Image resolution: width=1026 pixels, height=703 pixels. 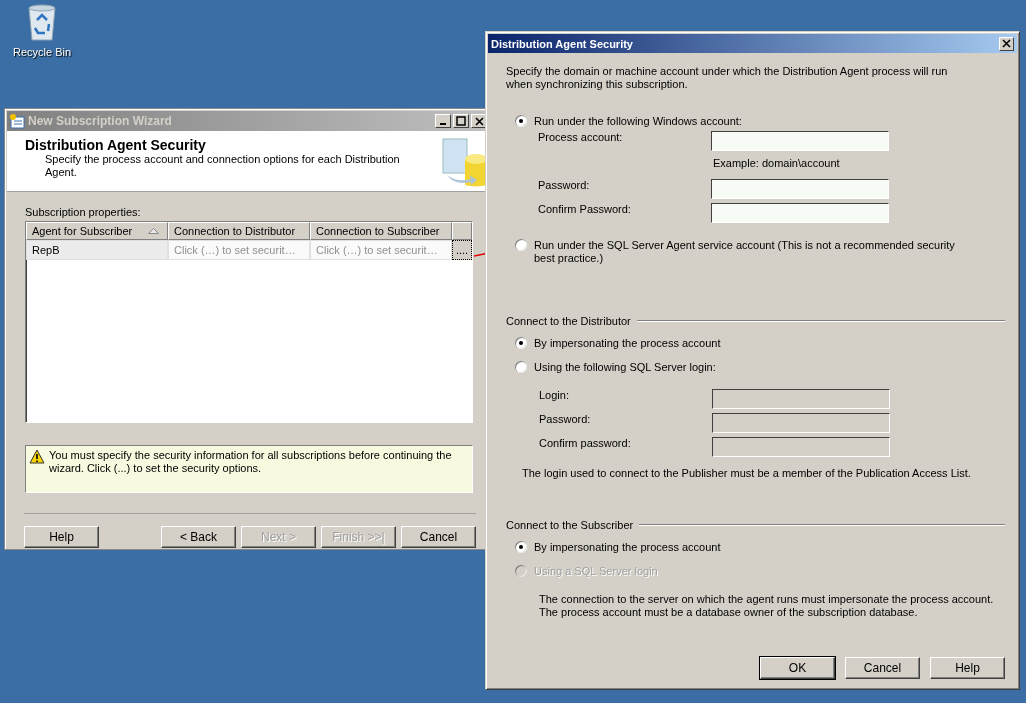 What do you see at coordinates (198, 537) in the screenshot?
I see `wizard-button: < Back` at bounding box center [198, 537].